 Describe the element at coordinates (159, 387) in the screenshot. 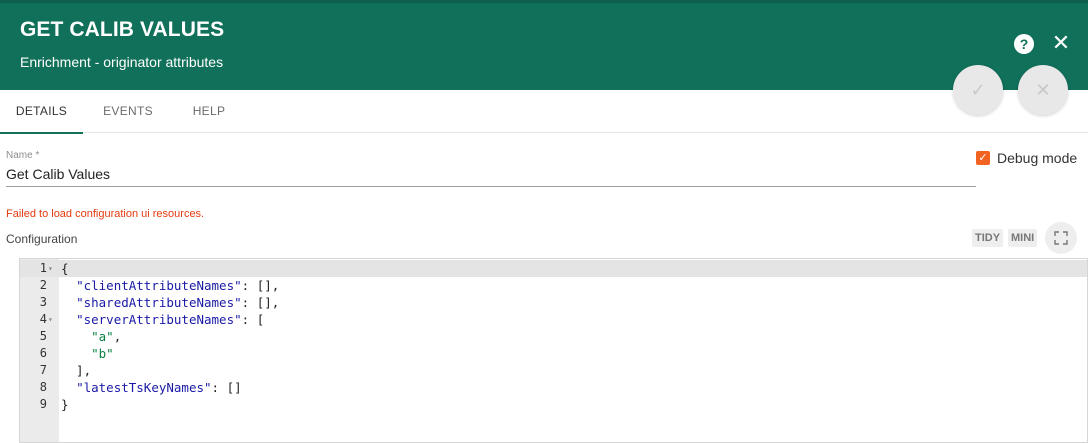

I see `code-text: "latestTsKeyNames": []` at that location.